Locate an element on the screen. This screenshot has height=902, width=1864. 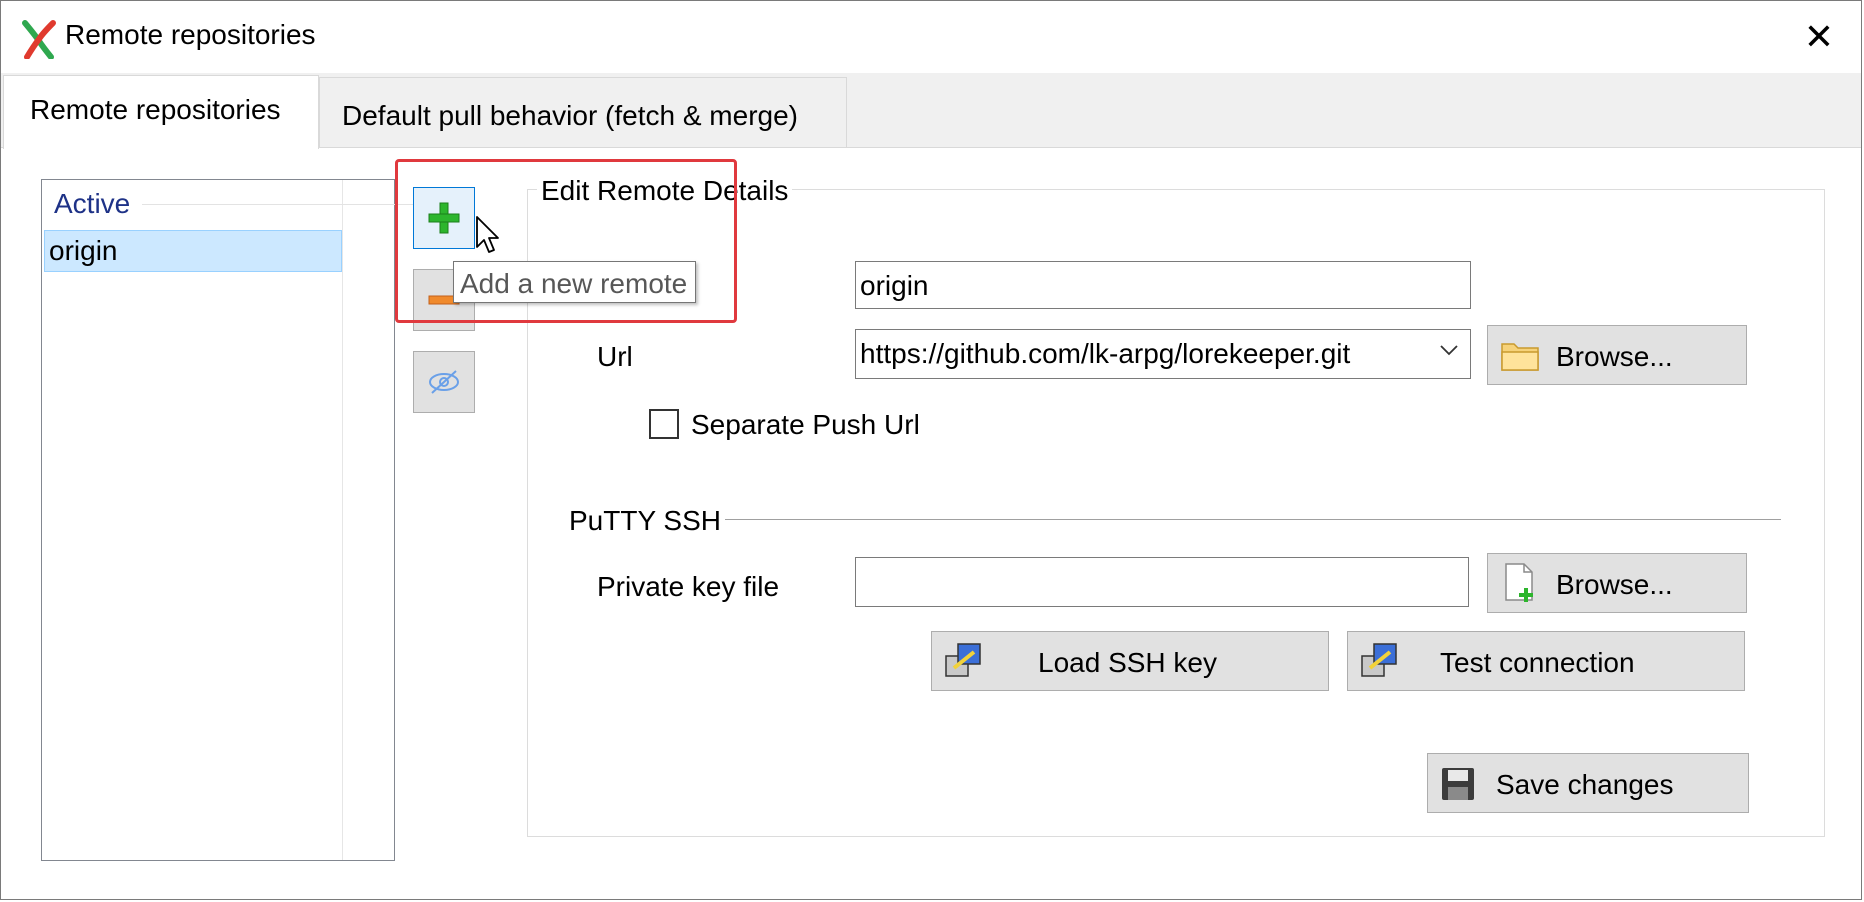
test-connection-label: Test connection is located at coordinates (1537, 662).